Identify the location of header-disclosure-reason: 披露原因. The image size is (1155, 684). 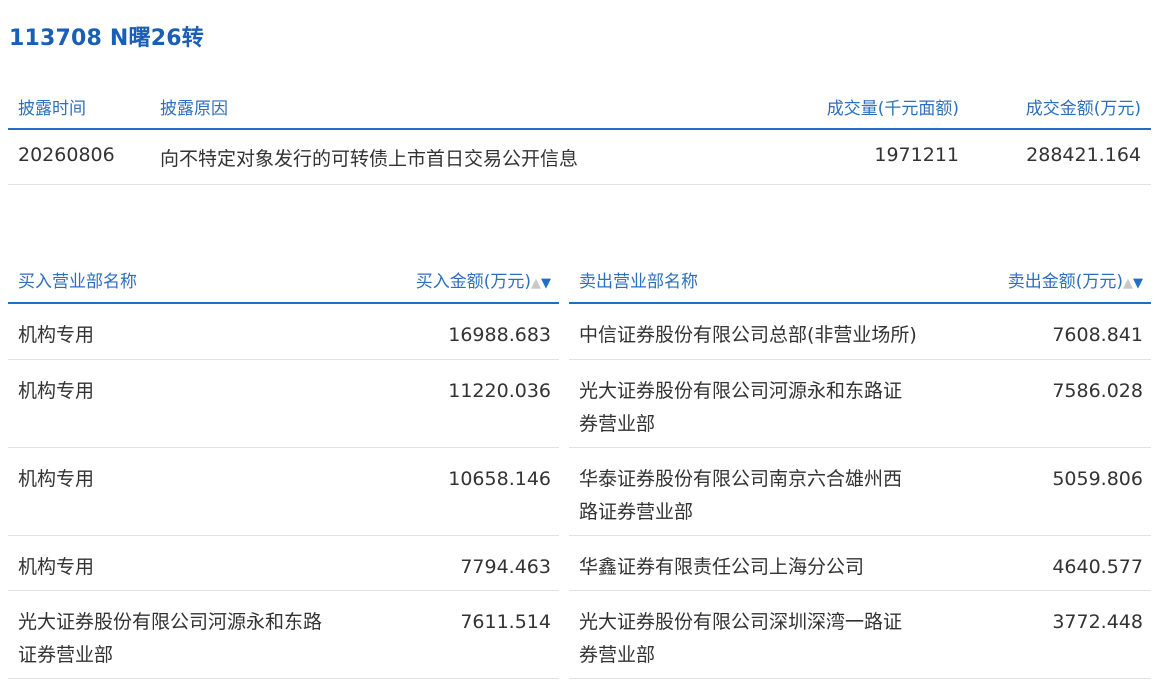
(194, 109).